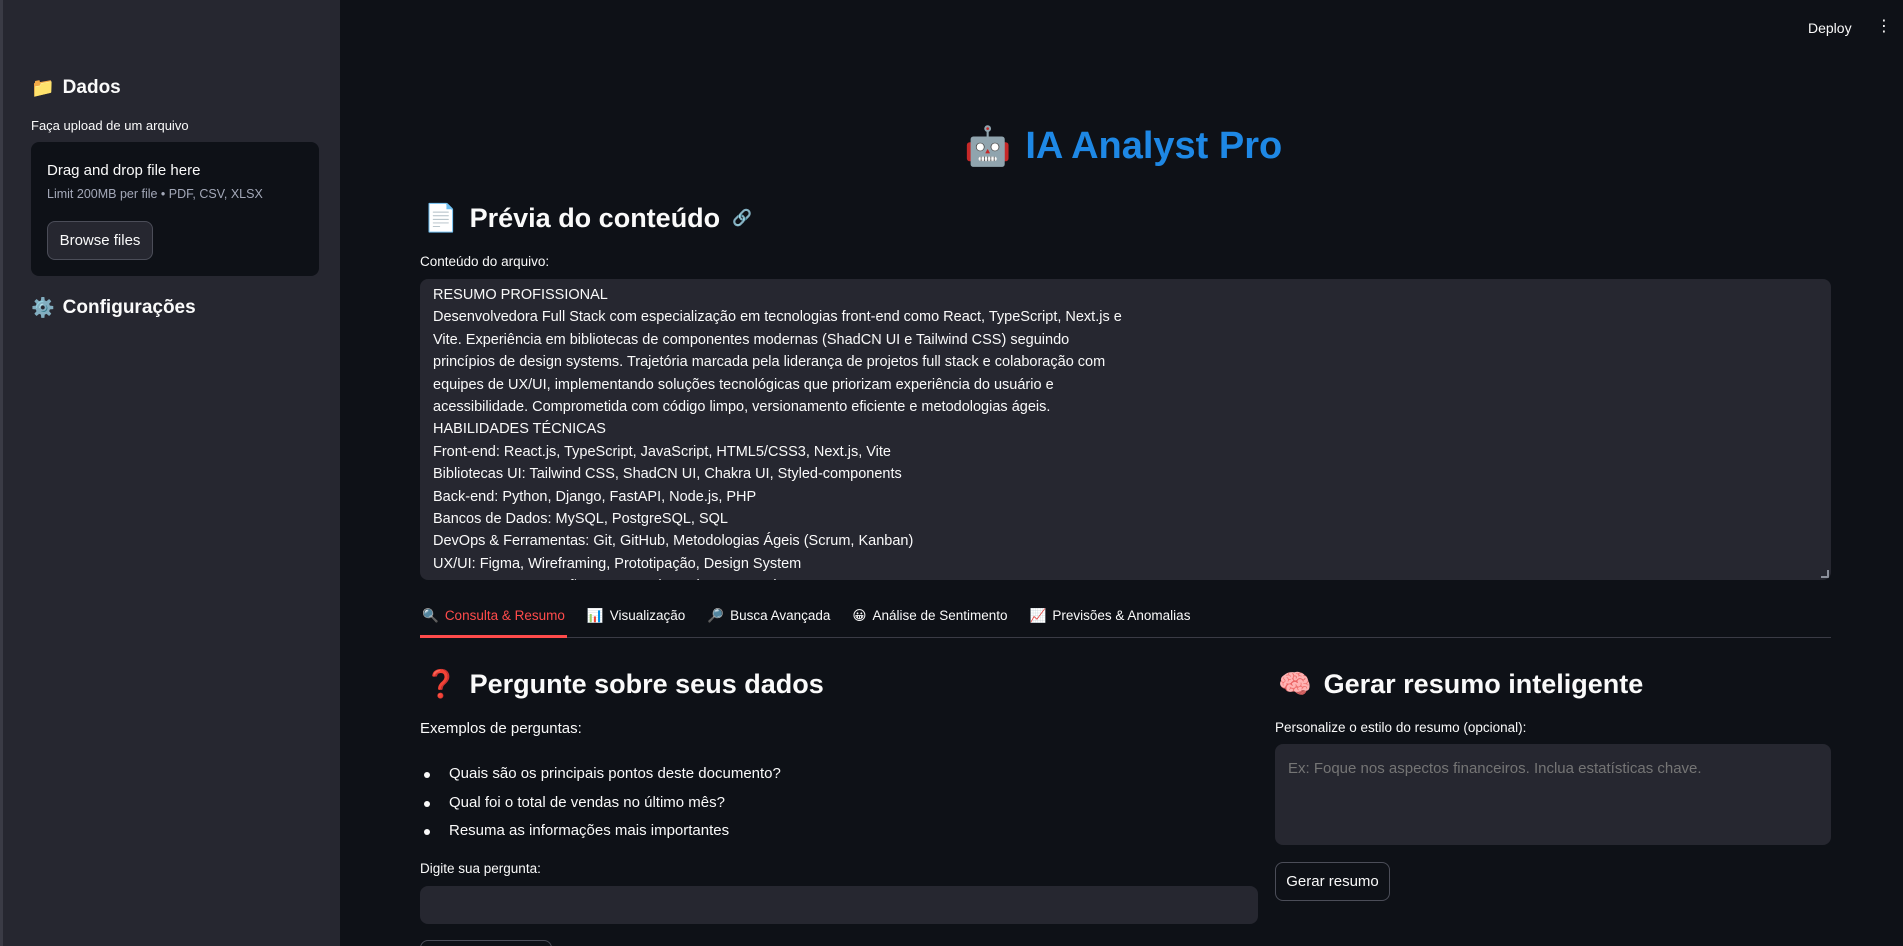 The width and height of the screenshot is (1903, 946). I want to click on tab-busca-avancada: 🔎 Busca Avançada, so click(768, 620).